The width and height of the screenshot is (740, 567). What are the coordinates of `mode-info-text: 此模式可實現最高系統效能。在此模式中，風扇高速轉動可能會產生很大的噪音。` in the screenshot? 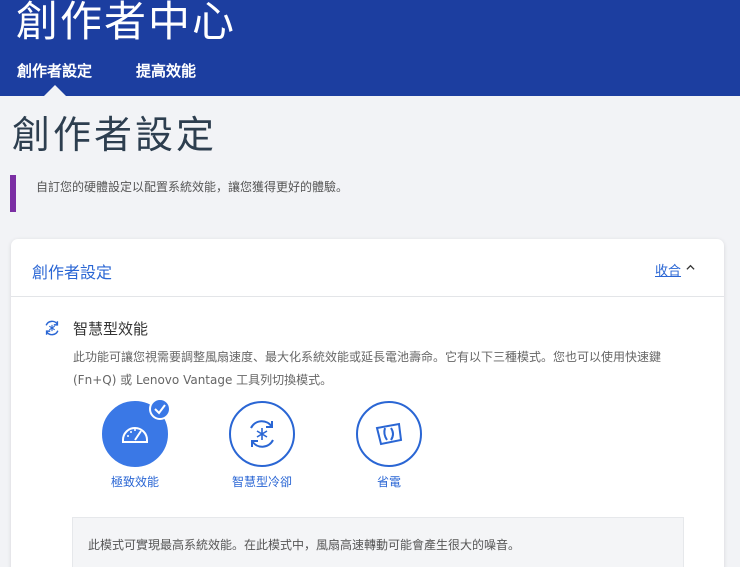 It's located at (304, 545).